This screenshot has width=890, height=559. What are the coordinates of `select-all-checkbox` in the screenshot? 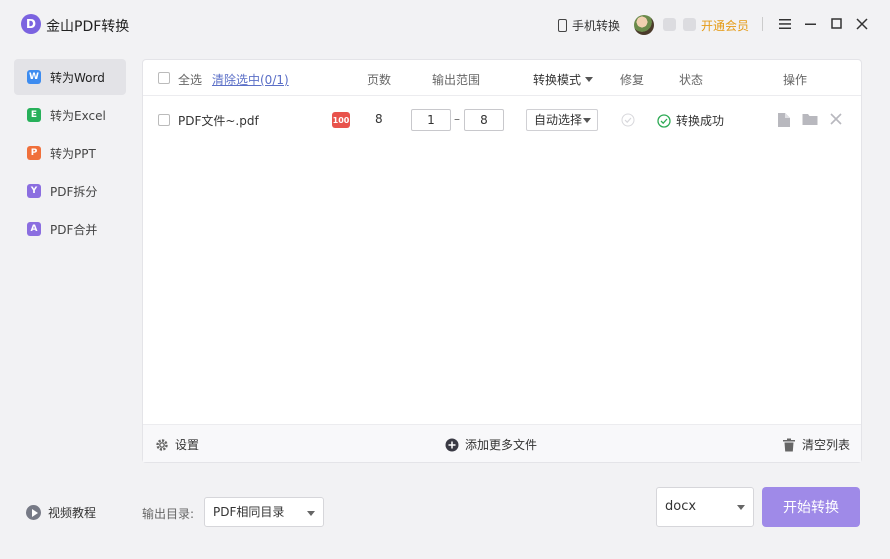 It's located at (164, 78).